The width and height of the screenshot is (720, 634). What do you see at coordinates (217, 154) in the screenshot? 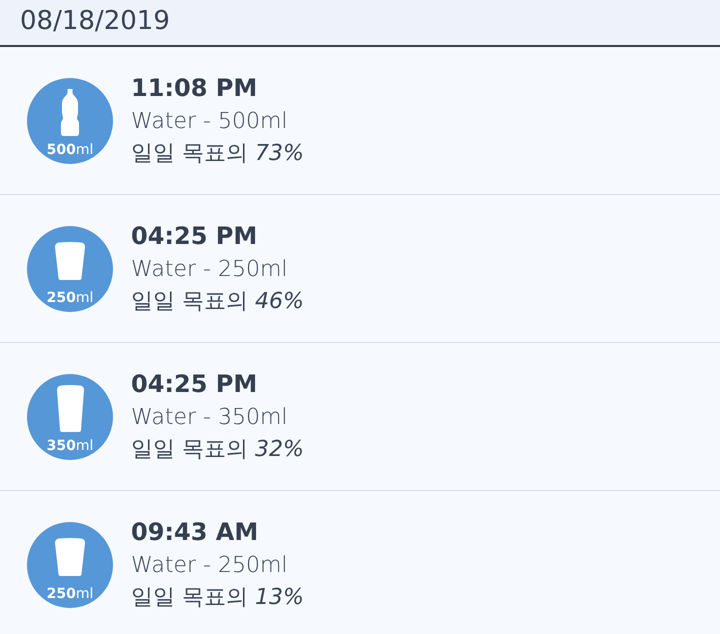
I see `goal-percentage-text: 일일 목표의 73%` at bounding box center [217, 154].